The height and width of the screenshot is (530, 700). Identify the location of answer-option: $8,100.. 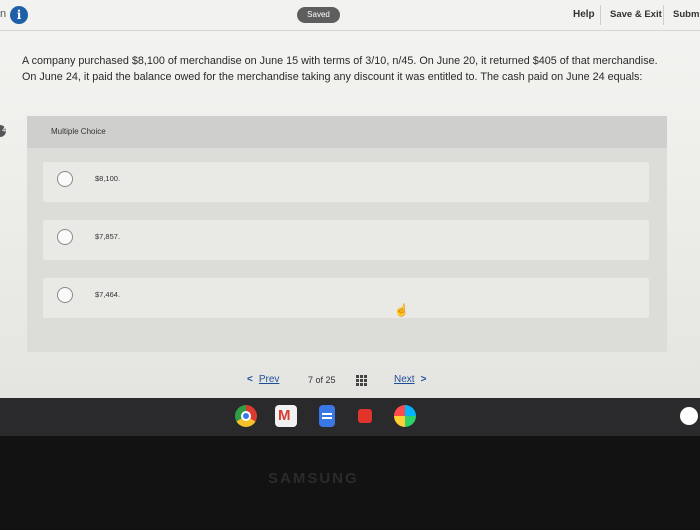
(346, 182).